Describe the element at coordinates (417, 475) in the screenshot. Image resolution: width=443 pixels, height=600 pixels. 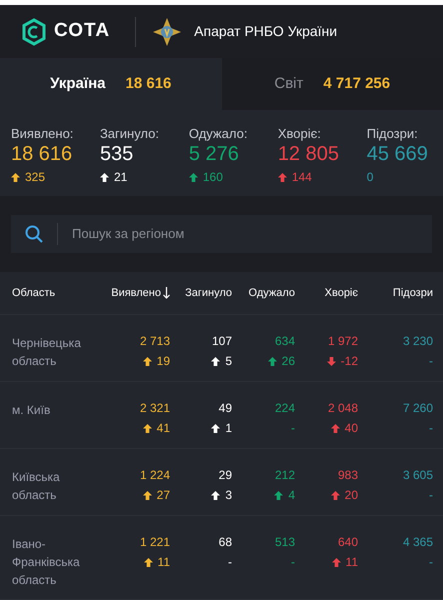
I see `table-value: 3 605` at that location.